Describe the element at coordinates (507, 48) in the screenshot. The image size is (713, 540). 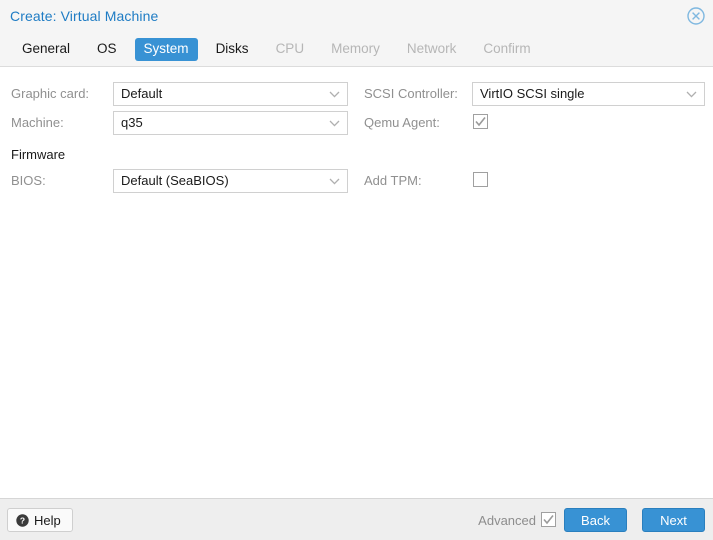
I see `tab-confirm: Confirm` at that location.